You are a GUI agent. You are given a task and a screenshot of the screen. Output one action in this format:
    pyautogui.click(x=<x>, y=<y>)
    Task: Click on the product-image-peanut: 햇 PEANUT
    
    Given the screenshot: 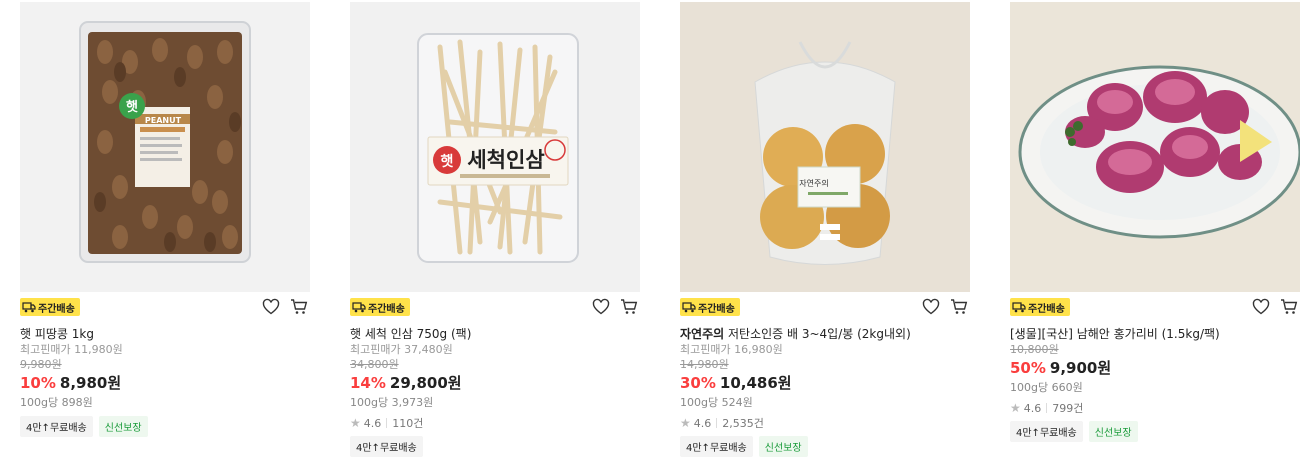 What is the action you would take?
    pyautogui.click(x=165, y=147)
    